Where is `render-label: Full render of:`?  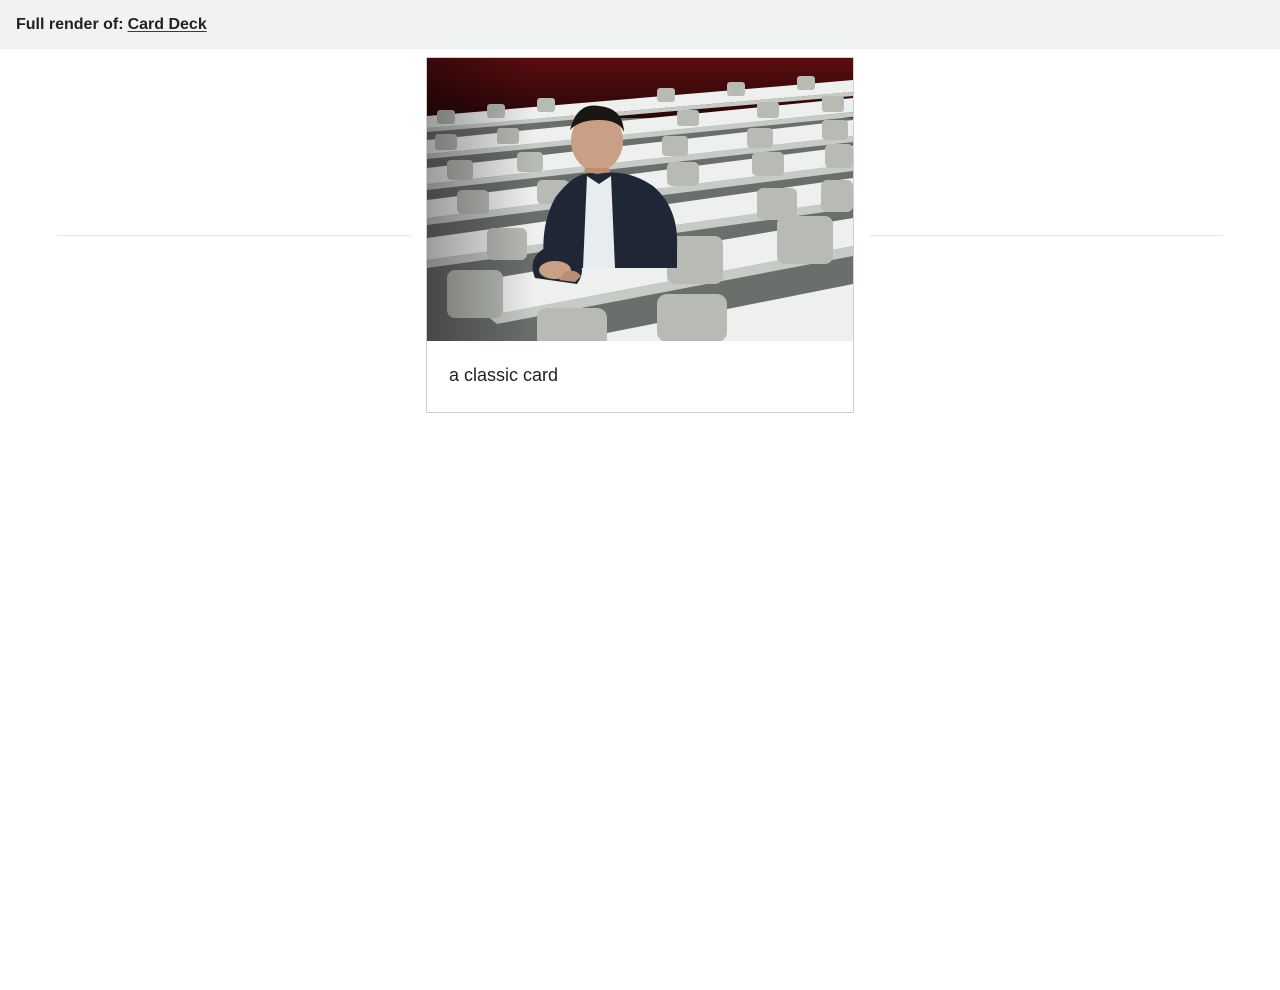 render-label: Full render of: is located at coordinates (70, 24).